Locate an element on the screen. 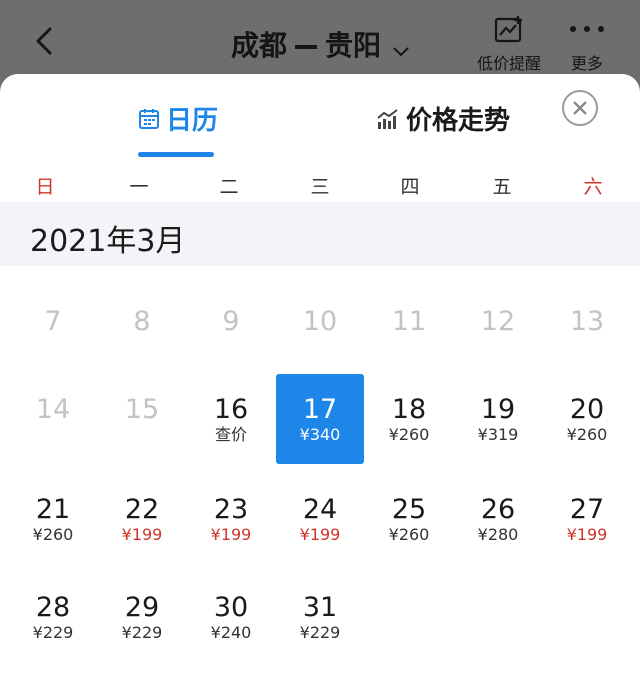  calendar-day: 19 ¥319 is located at coordinates (498, 419).